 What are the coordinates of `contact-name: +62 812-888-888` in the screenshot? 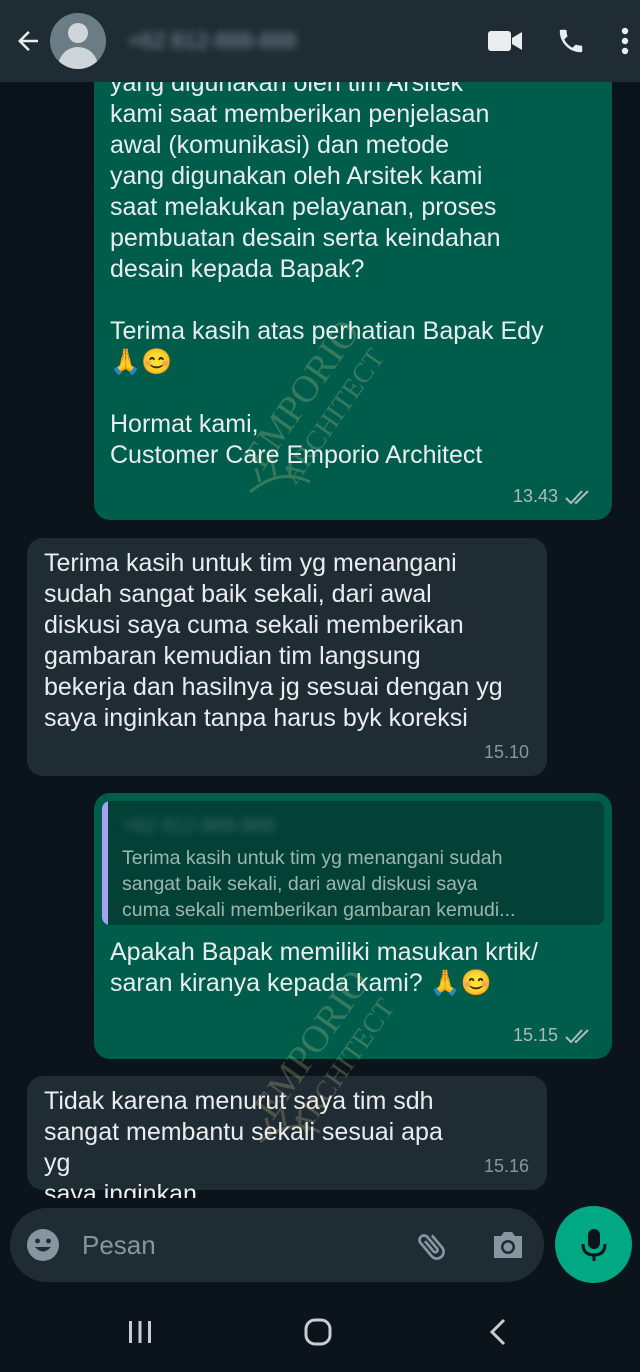 It's located at (253, 41).